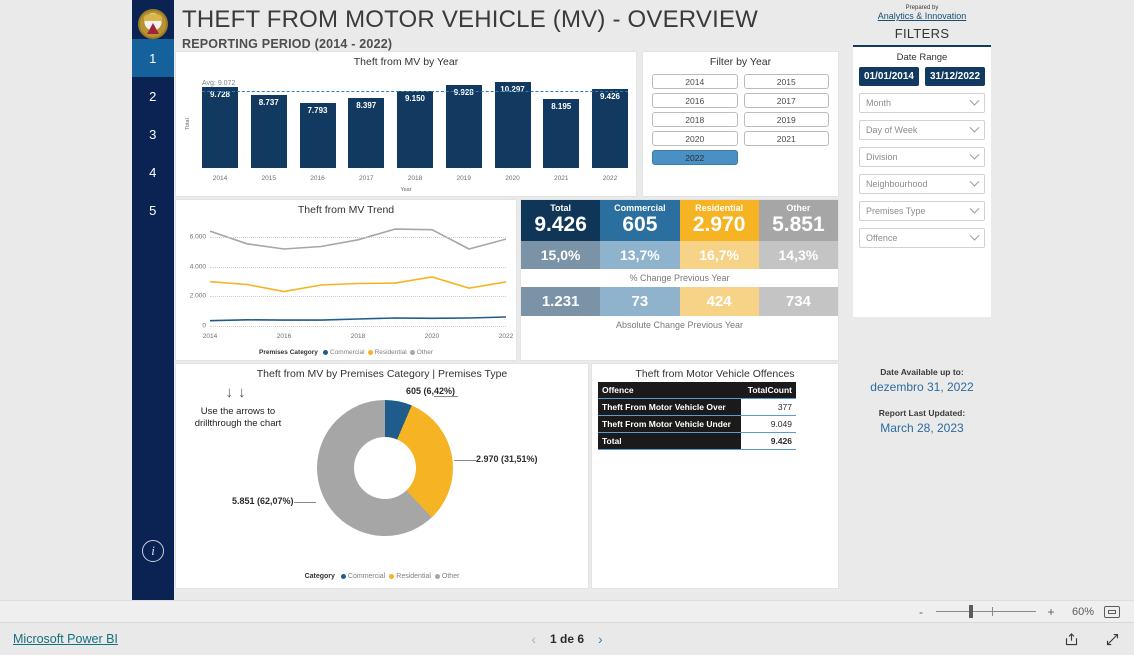 This screenshot has height=655, width=1134. Describe the element at coordinates (1051, 612) in the screenshot. I see `zoom-in-button: +` at that location.